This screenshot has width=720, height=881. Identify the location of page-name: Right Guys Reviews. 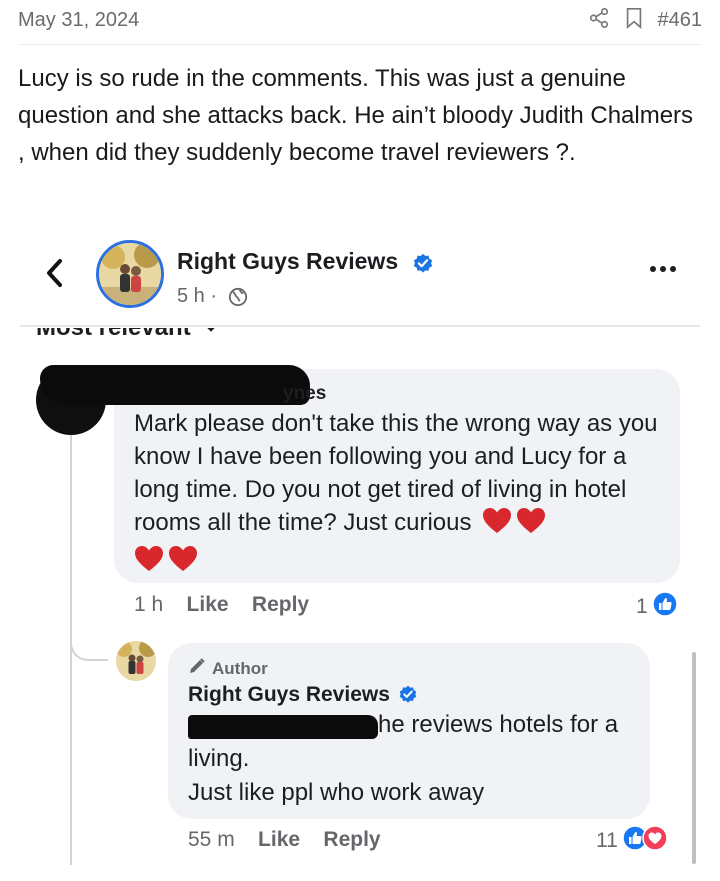
(287, 261).